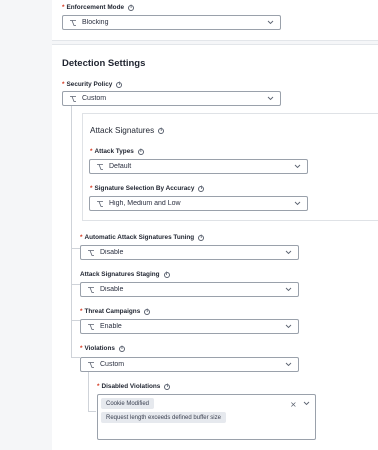 This screenshot has width=378, height=450. Describe the element at coordinates (128, 403) in the screenshot. I see `violation-tag: Cookie Modified` at that location.